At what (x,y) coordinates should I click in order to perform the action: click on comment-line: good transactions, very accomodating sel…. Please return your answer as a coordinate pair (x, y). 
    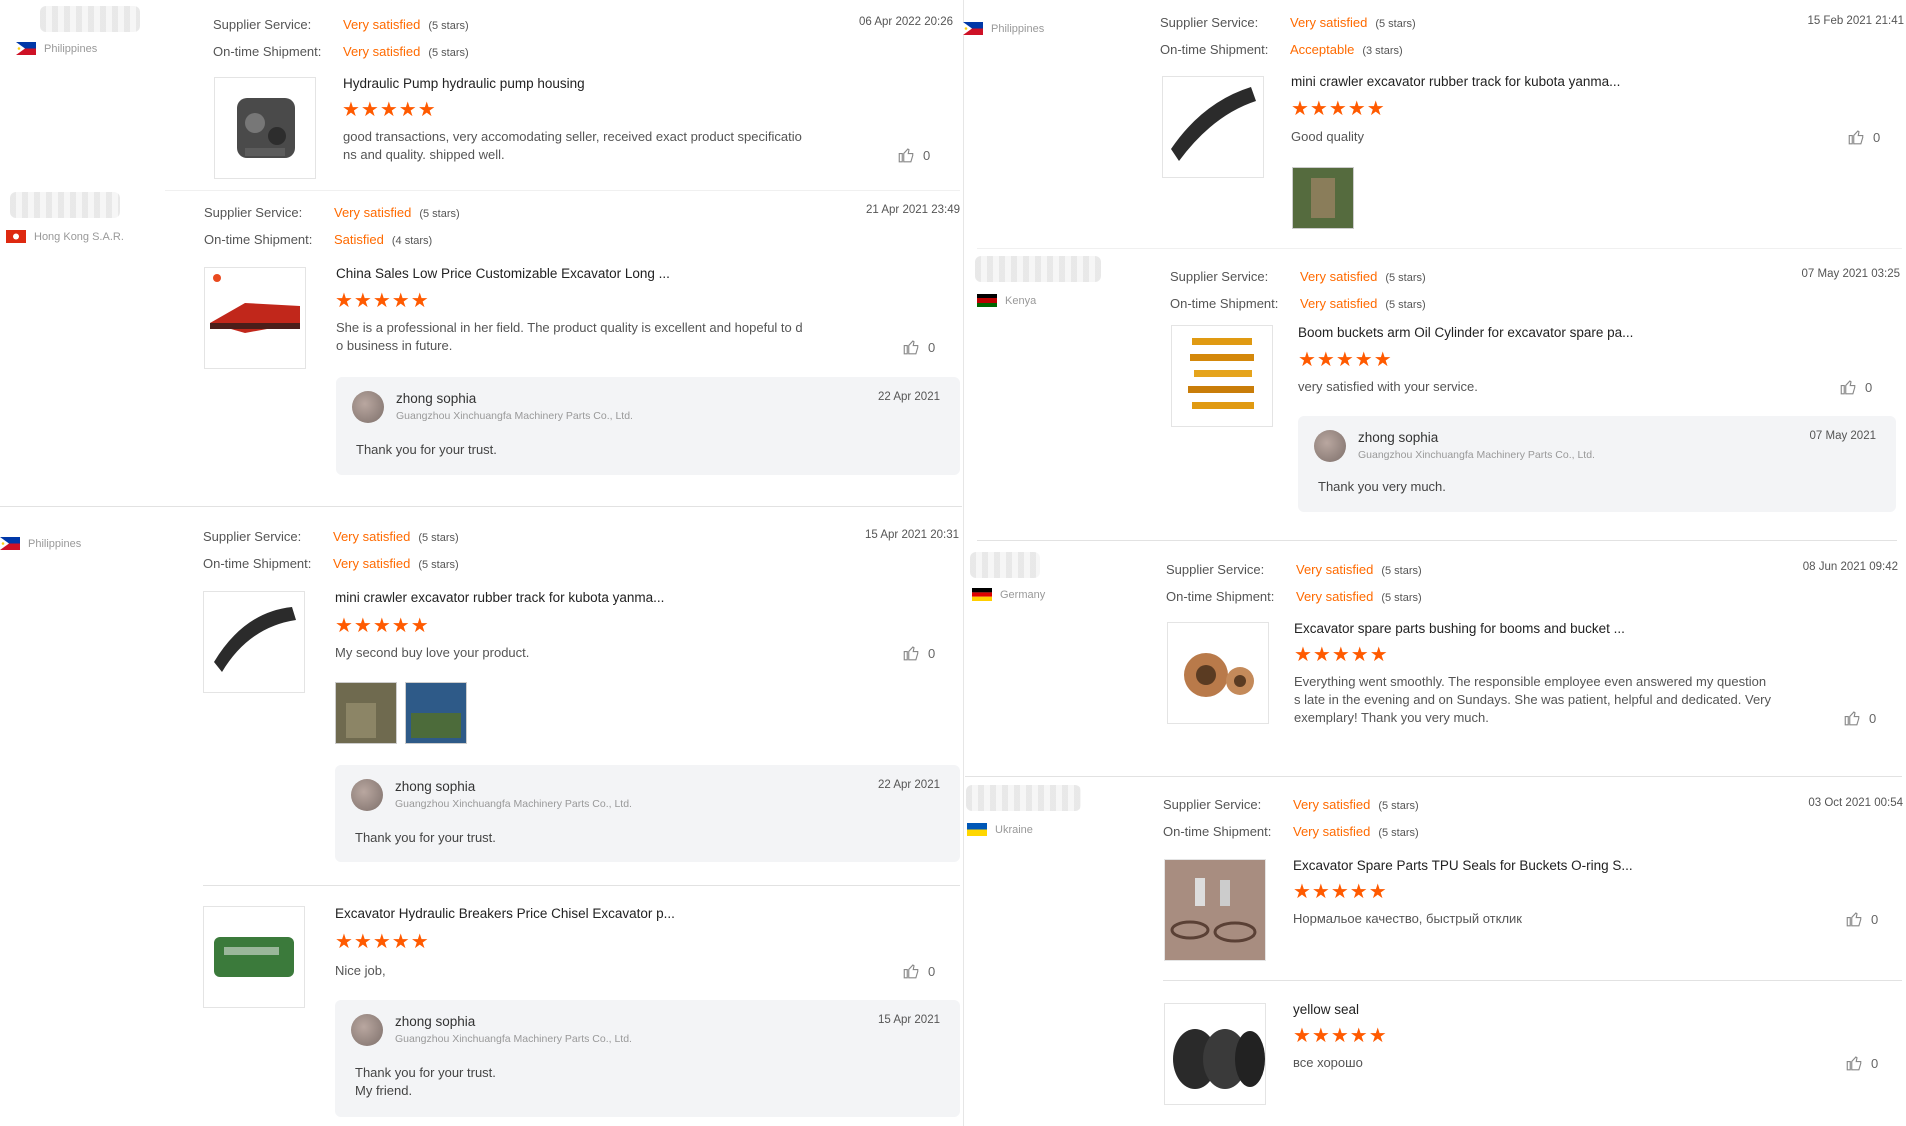
    Looking at the image, I should click on (572, 136).